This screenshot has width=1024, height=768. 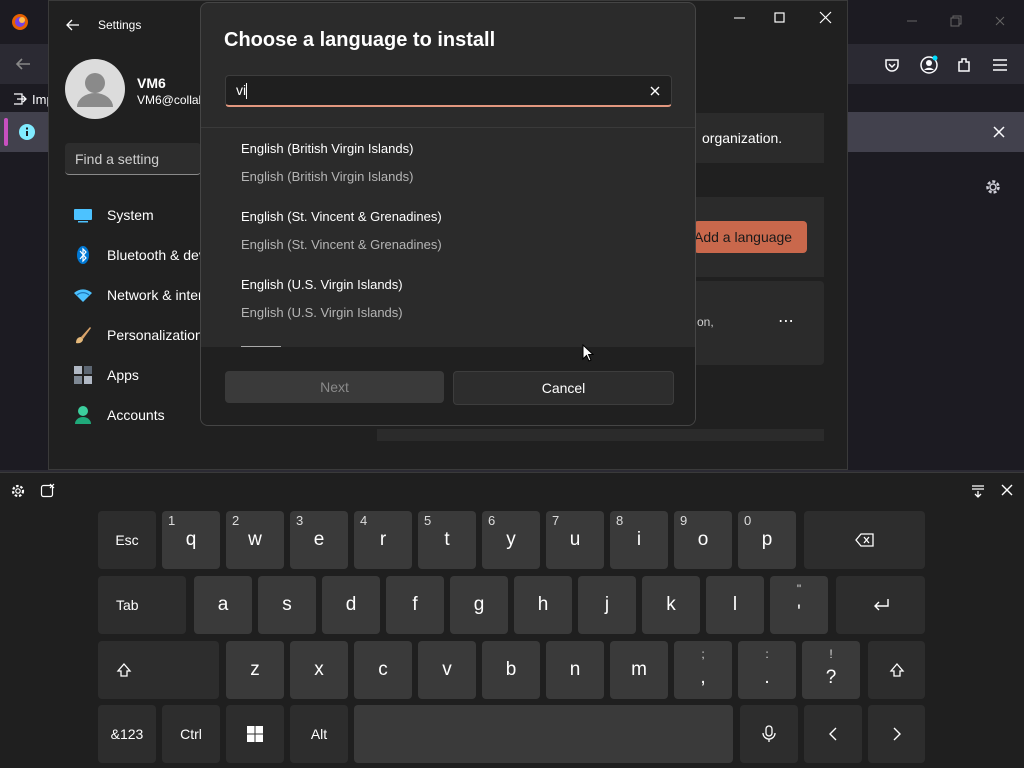 What do you see at coordinates (964, 65) in the screenshot?
I see `extensions-icon` at bounding box center [964, 65].